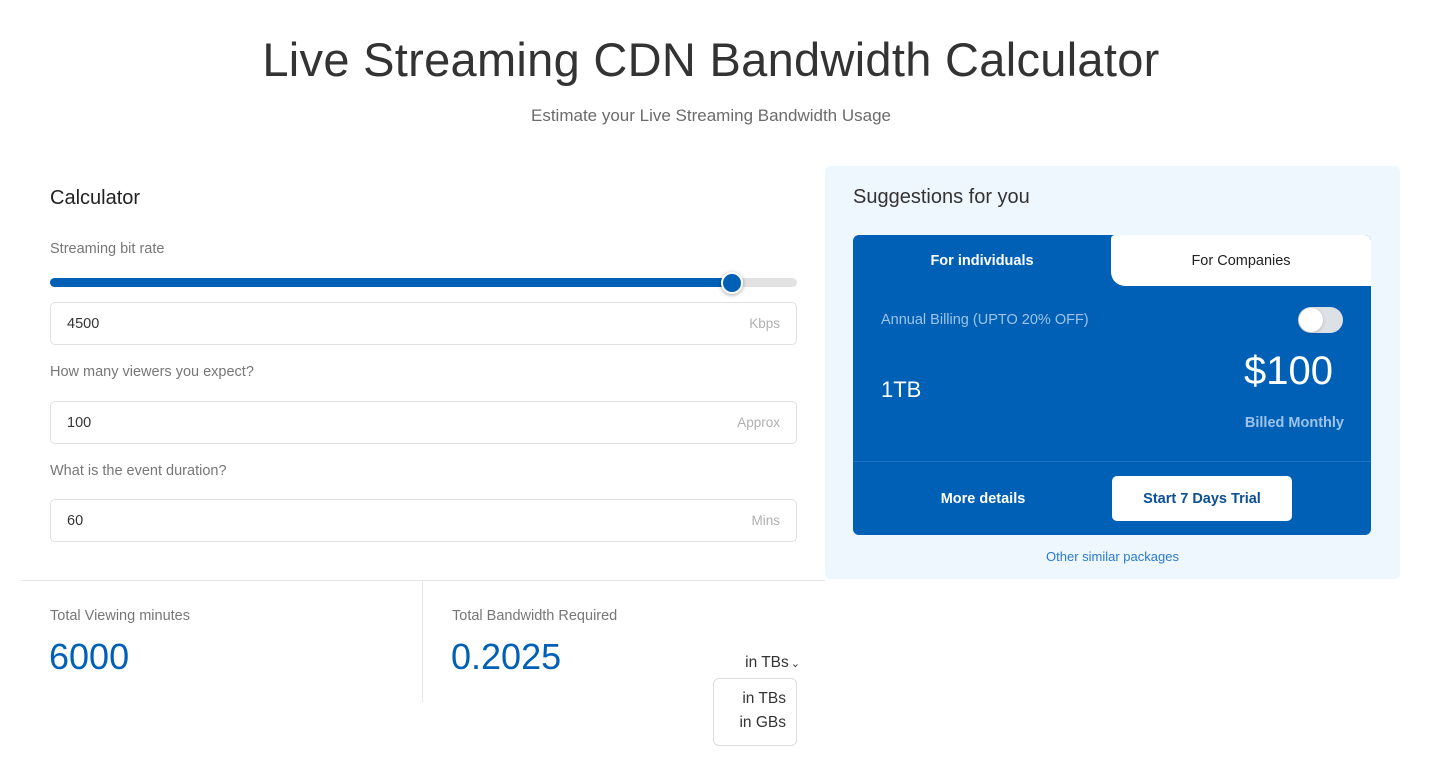 Image resolution: width=1454 pixels, height=759 pixels. I want to click on more-details-button: More details, so click(983, 498).